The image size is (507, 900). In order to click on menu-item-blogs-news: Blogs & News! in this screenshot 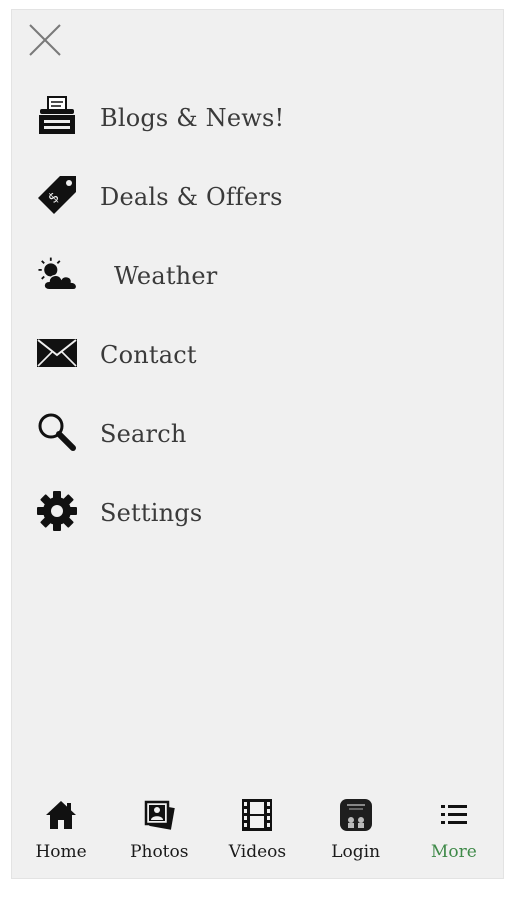, I will do `click(257, 117)`.